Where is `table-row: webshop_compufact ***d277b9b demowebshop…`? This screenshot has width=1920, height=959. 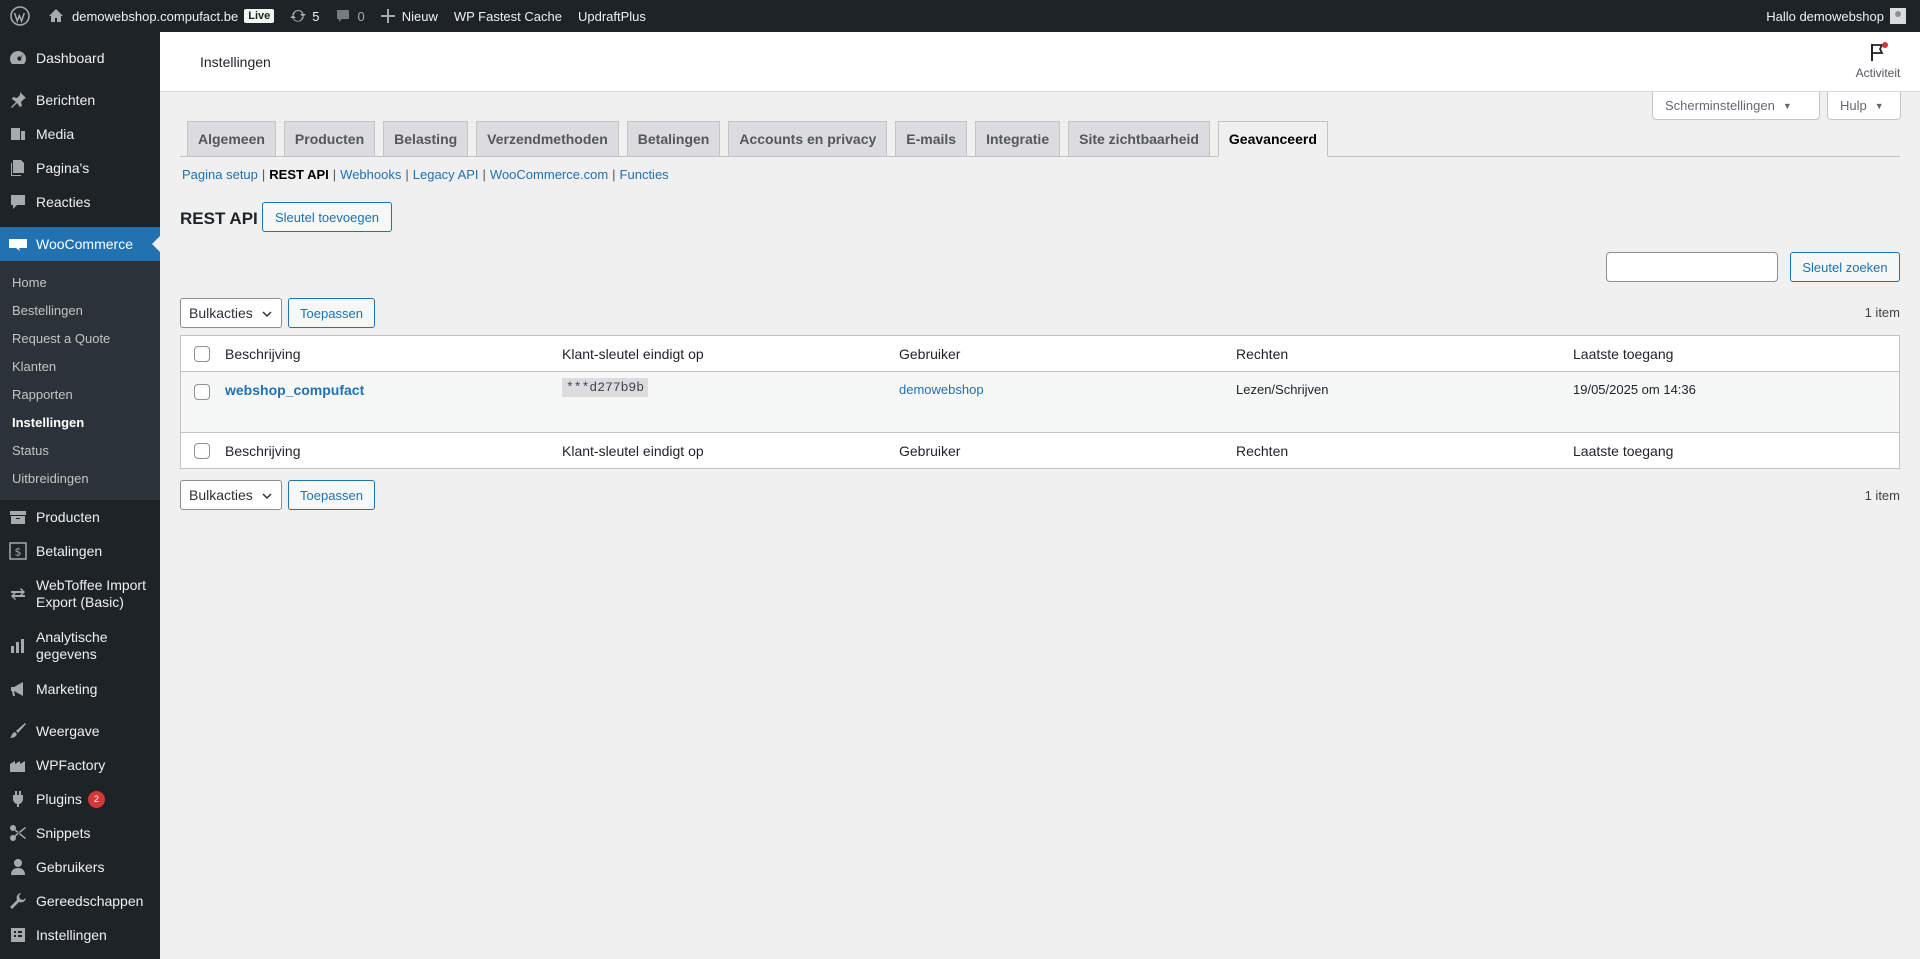
table-row: webshop_compufact ***d277b9b demowebshop… is located at coordinates (1040, 402).